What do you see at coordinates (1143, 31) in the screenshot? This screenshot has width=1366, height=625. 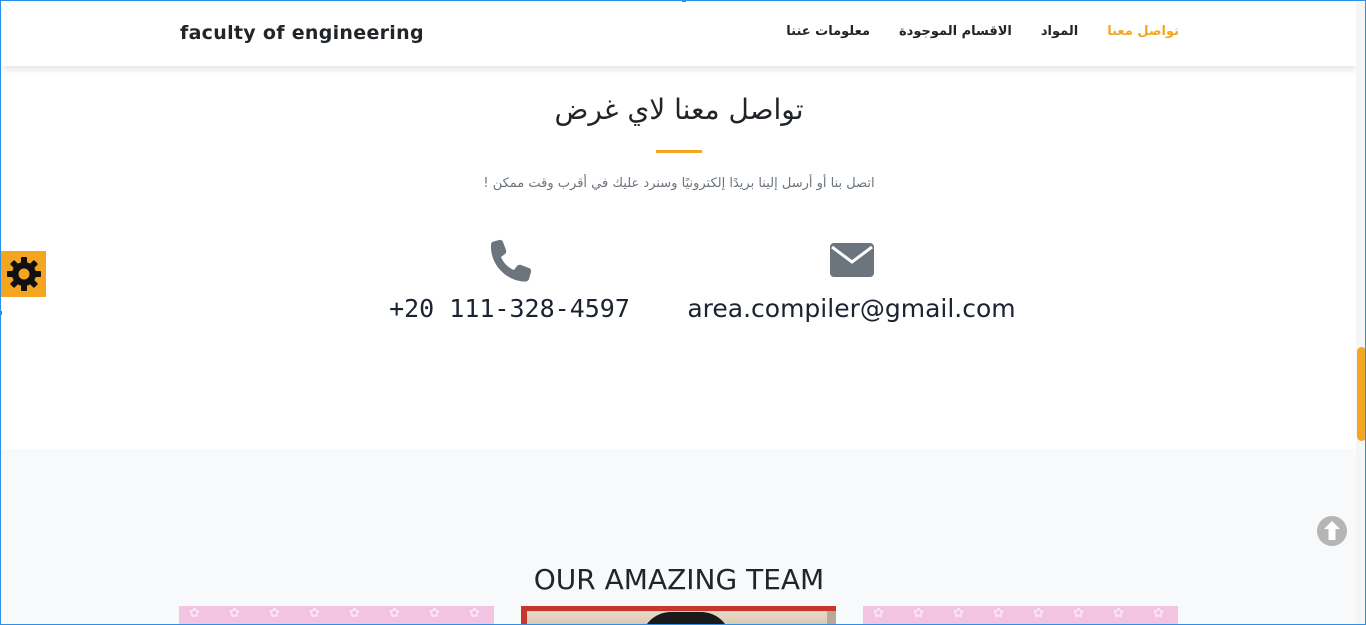 I see `nav-link-contact: تواصل معنا` at bounding box center [1143, 31].